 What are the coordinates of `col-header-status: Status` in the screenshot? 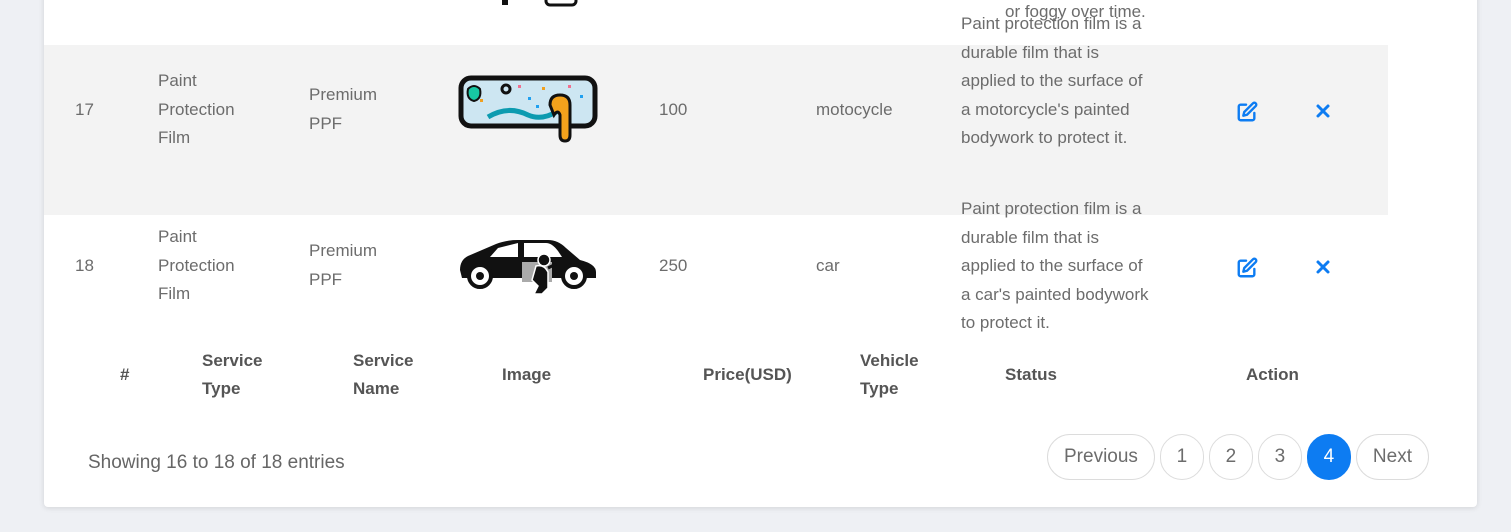 It's located at (1031, 375).